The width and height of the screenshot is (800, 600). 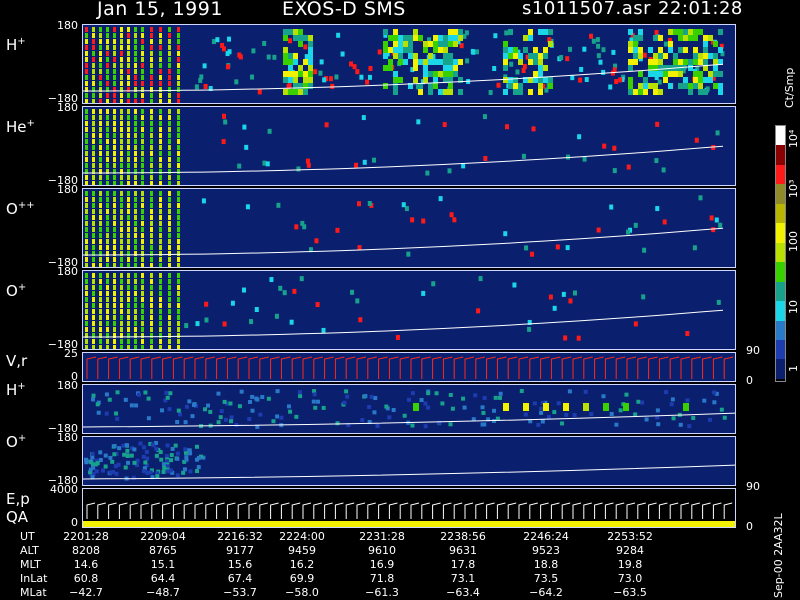 What do you see at coordinates (86, 536) in the screenshot?
I see `table-cell: 2201:28` at bounding box center [86, 536].